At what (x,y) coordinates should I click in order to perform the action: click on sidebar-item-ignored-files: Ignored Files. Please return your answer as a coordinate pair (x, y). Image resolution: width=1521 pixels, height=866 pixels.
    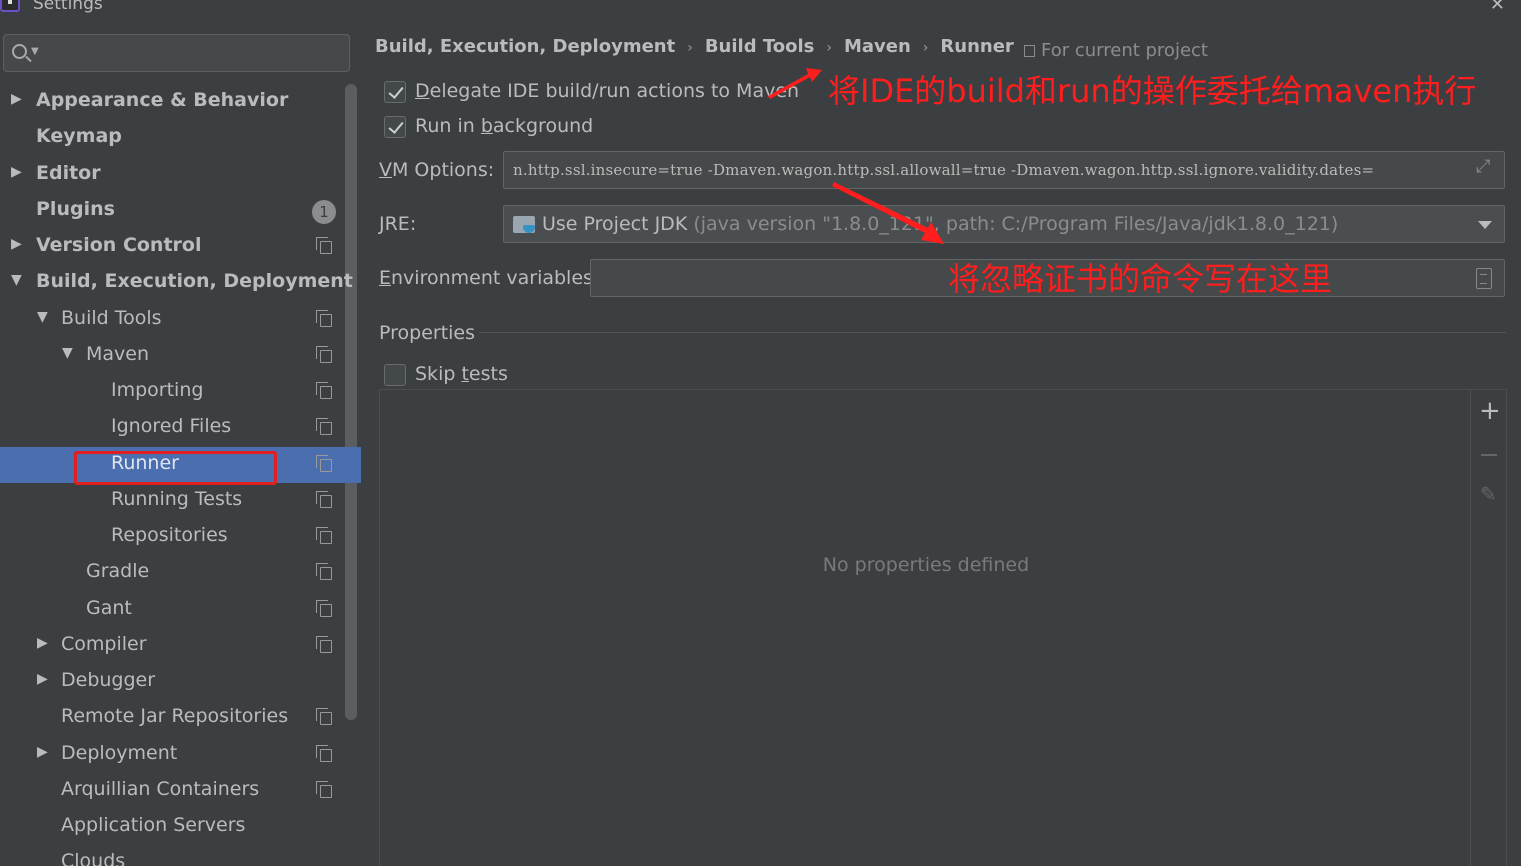
    Looking at the image, I should click on (180, 428).